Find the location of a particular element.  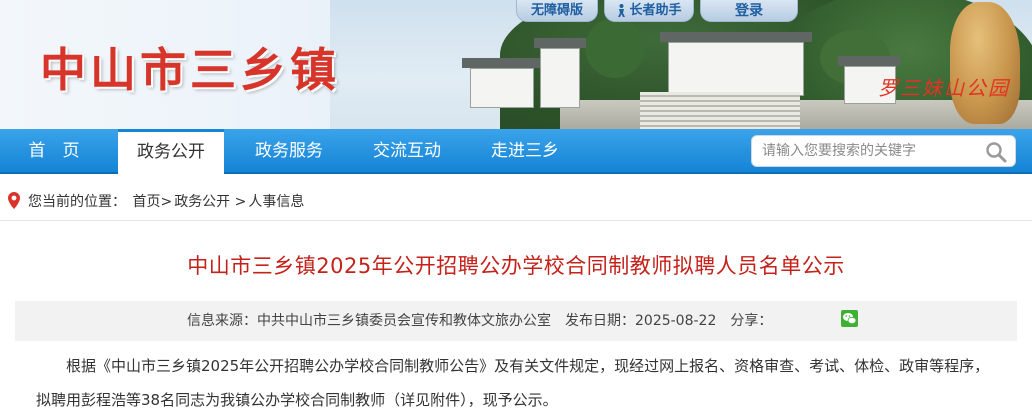

nav-item-about-sanxiang: 走进三乡 is located at coordinates (525, 151).